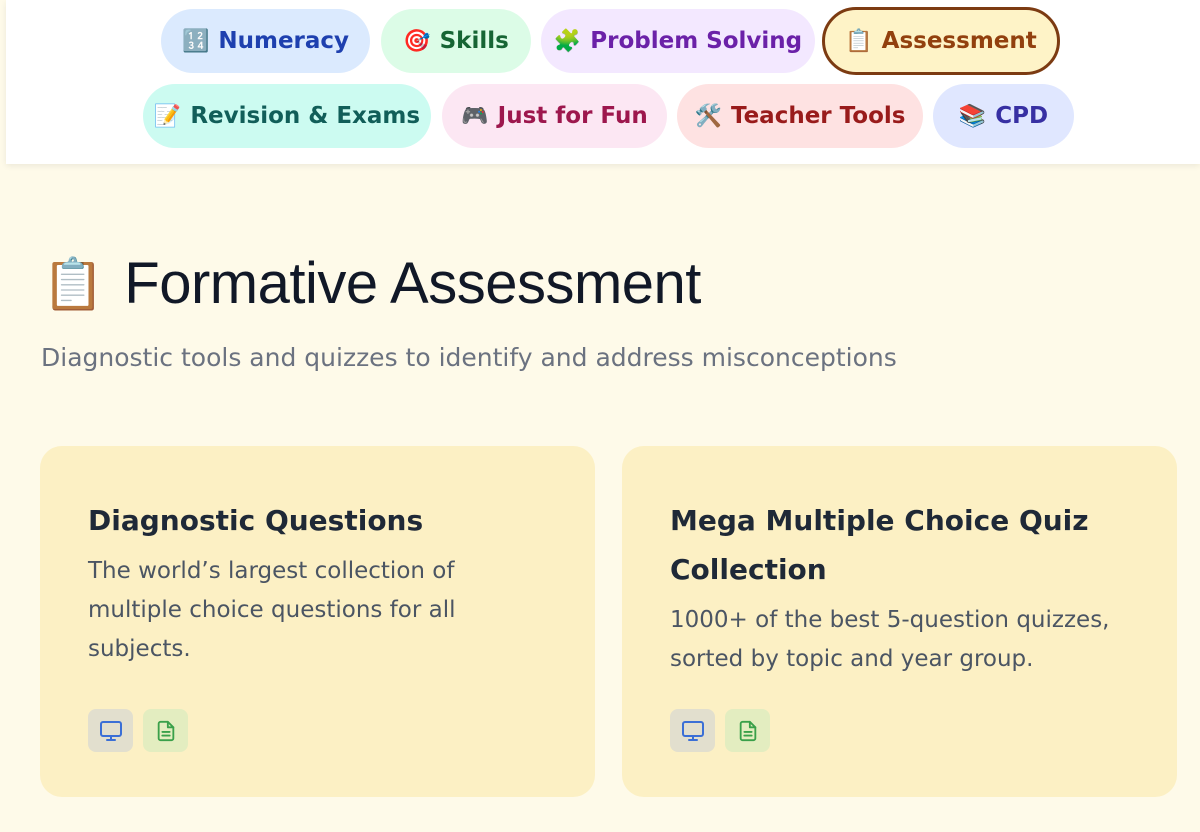  I want to click on nav-pill-cpd: 📚 CPD, so click(1003, 116).